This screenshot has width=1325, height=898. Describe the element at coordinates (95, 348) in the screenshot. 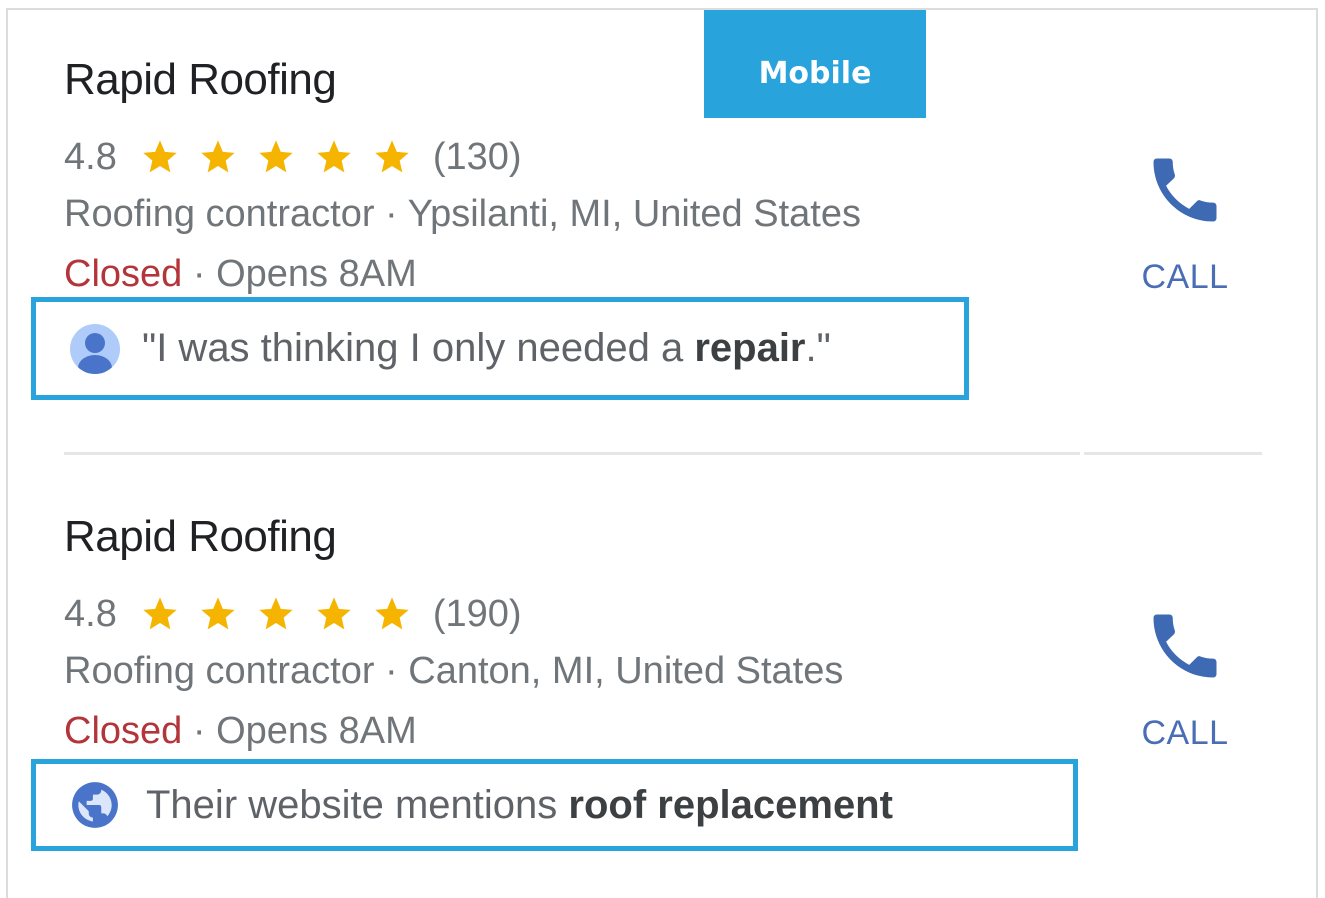

I see `person-avatar-icon` at that location.